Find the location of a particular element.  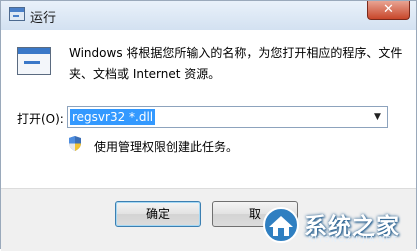

close-icon: ✕ is located at coordinates (388, 9).